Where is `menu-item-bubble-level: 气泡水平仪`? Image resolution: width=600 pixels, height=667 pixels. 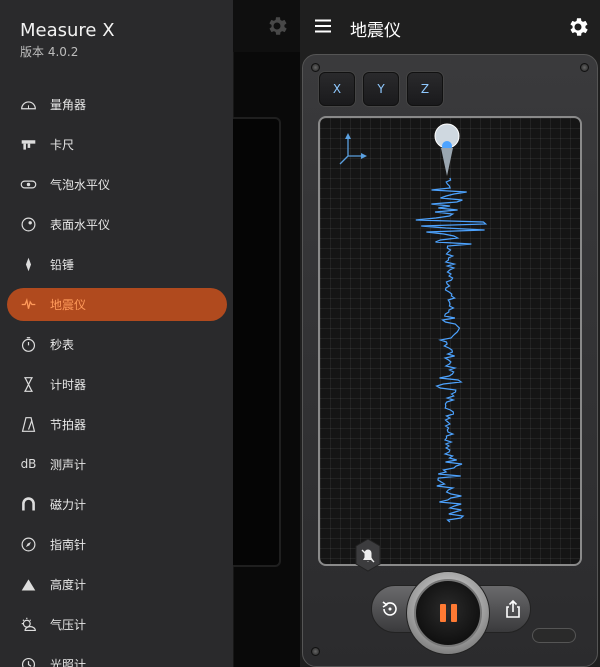
menu-item-bubble-level: 气泡水平仪 is located at coordinates (116, 184).